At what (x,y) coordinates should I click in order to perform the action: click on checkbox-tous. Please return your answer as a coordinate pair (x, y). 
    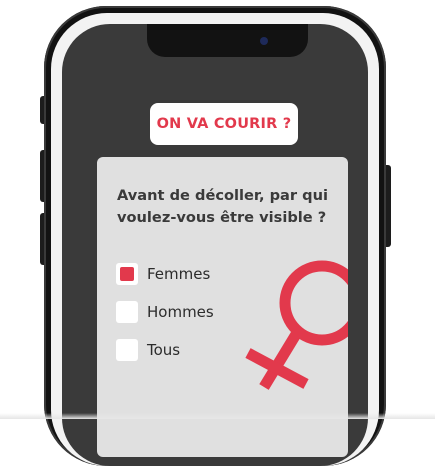
    Looking at the image, I should click on (127, 350).